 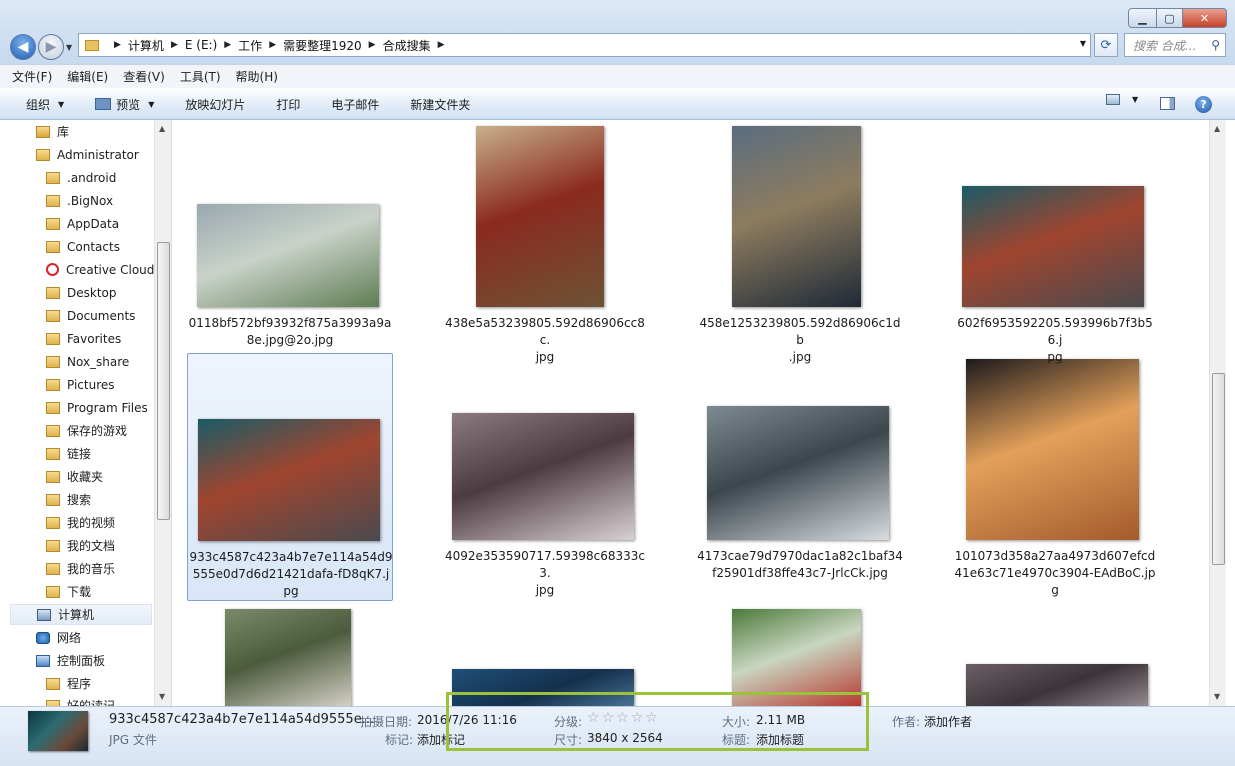 I want to click on back-button: ◀, so click(x=23, y=47).